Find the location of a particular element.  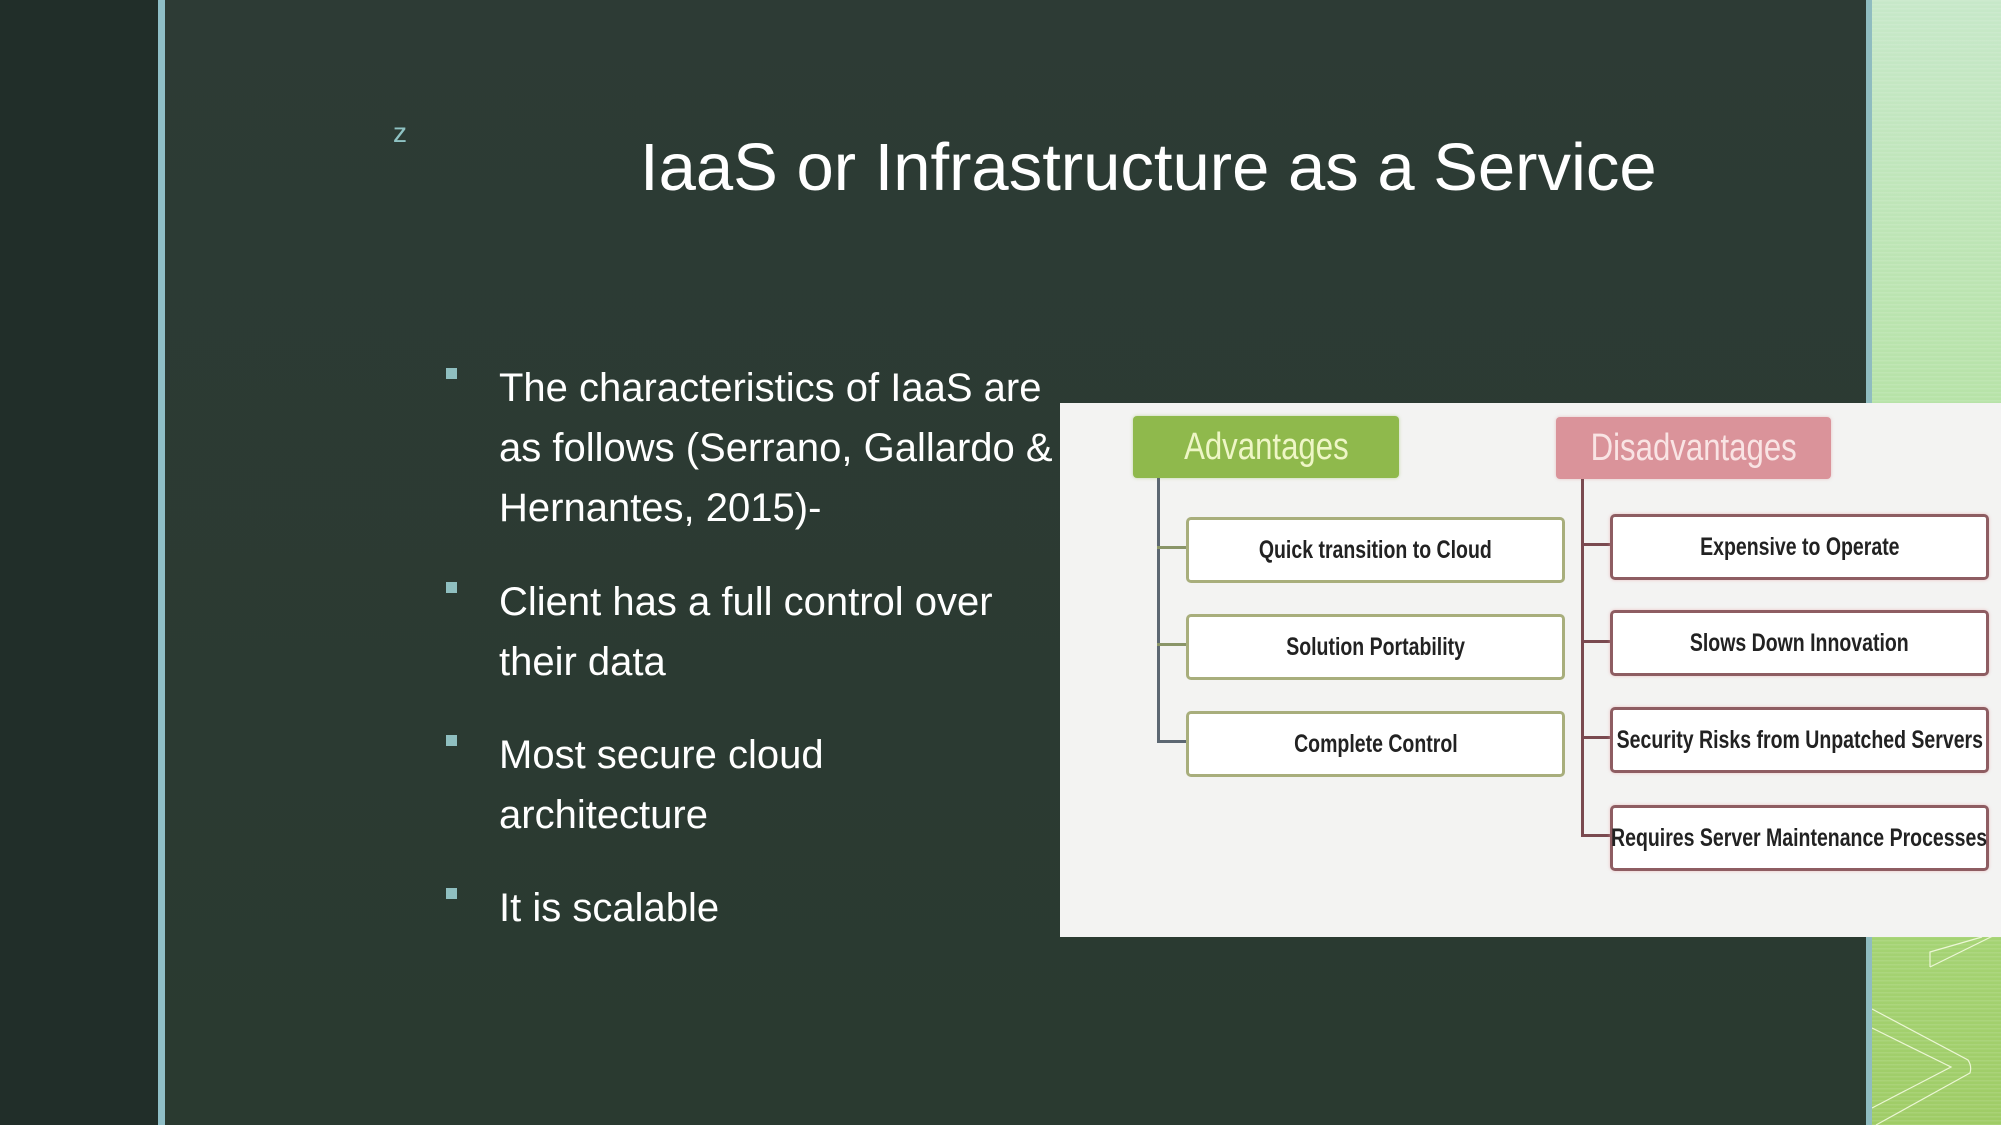

advantage-item-text: Solution Portability is located at coordinates (1375, 646).